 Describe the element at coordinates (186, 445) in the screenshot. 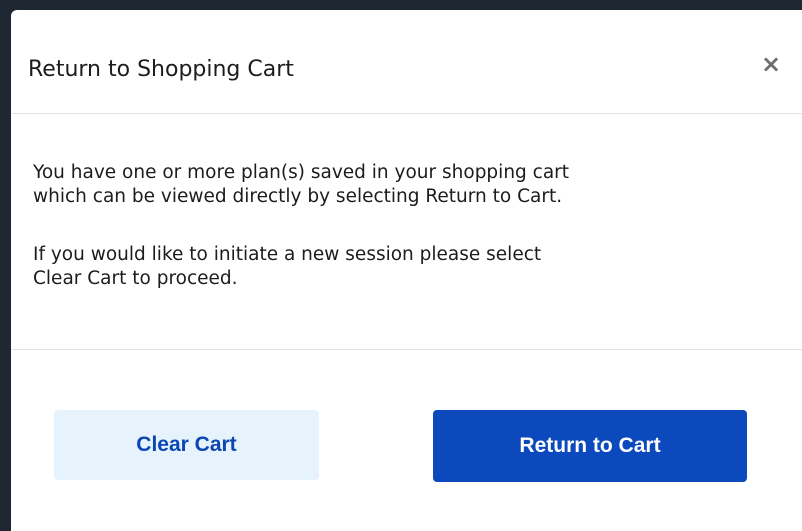

I see `clear-cart-button: Clear Cart` at that location.